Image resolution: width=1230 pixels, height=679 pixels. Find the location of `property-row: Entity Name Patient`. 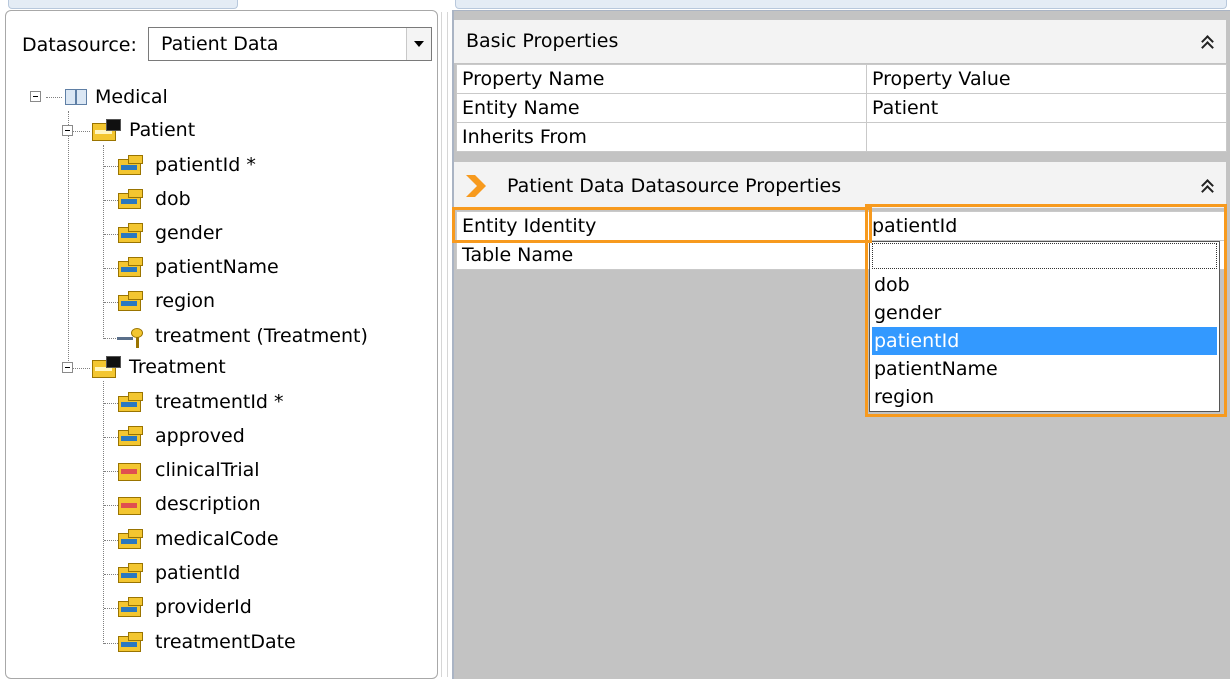

property-row: Entity Name Patient is located at coordinates (841, 108).